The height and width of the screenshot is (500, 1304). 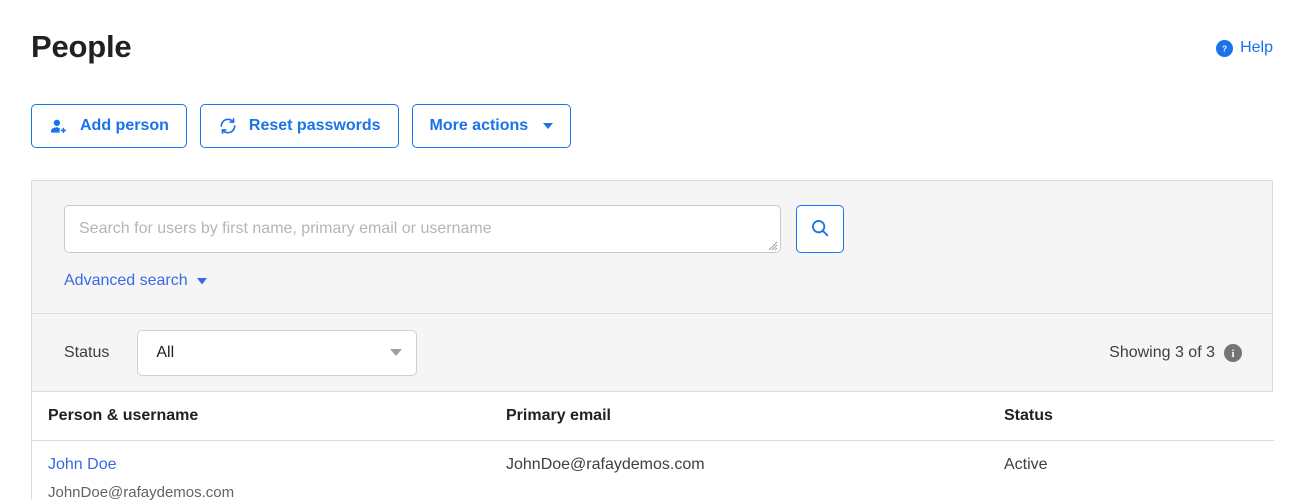 What do you see at coordinates (1131, 416) in the screenshot?
I see `column-header-status: Status` at bounding box center [1131, 416].